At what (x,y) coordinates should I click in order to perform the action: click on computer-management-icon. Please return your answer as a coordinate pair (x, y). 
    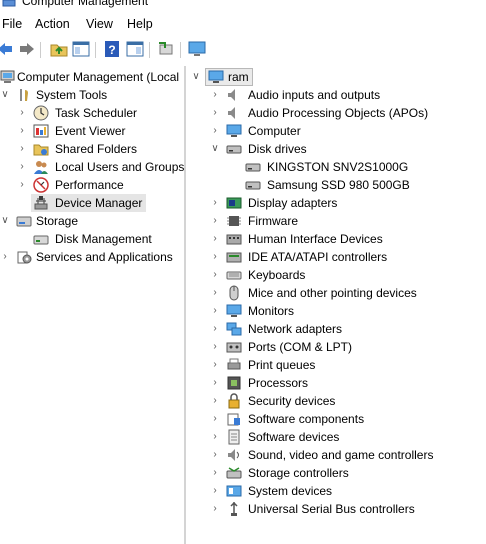
    Looking at the image, I should click on (7, 76).